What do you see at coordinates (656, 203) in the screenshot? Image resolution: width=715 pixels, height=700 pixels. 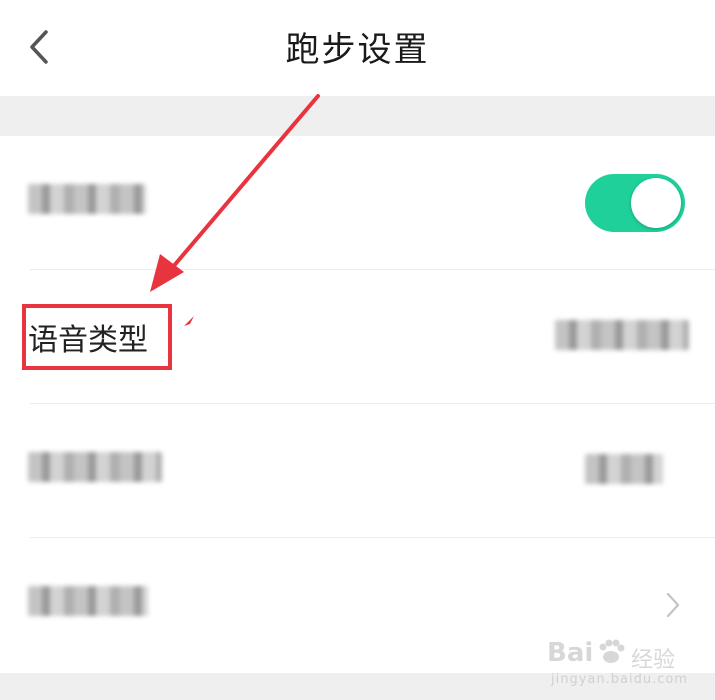 I see `toggle-knob` at bounding box center [656, 203].